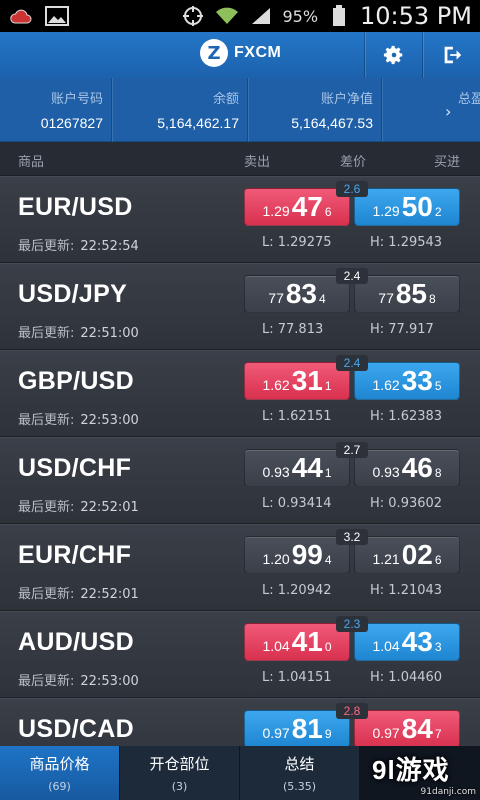 Image resolution: width=480 pixels, height=800 pixels. What do you see at coordinates (438, 560) in the screenshot?
I see `buy-price-fraction: 6` at bounding box center [438, 560].